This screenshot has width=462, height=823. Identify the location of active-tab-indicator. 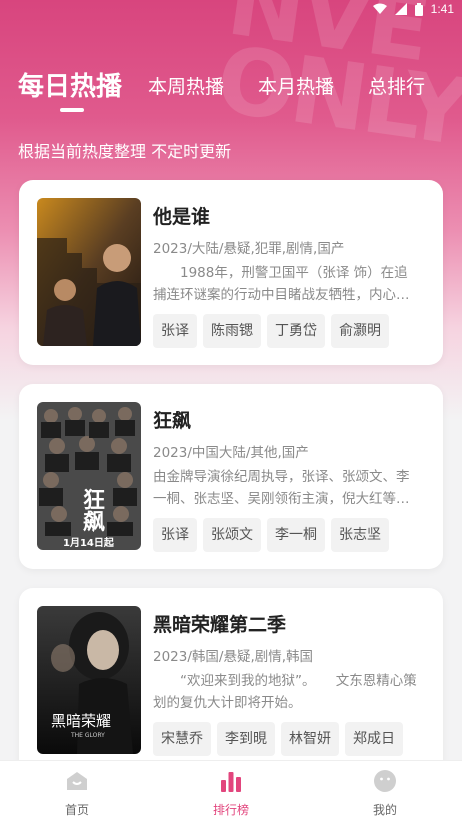
(72, 110).